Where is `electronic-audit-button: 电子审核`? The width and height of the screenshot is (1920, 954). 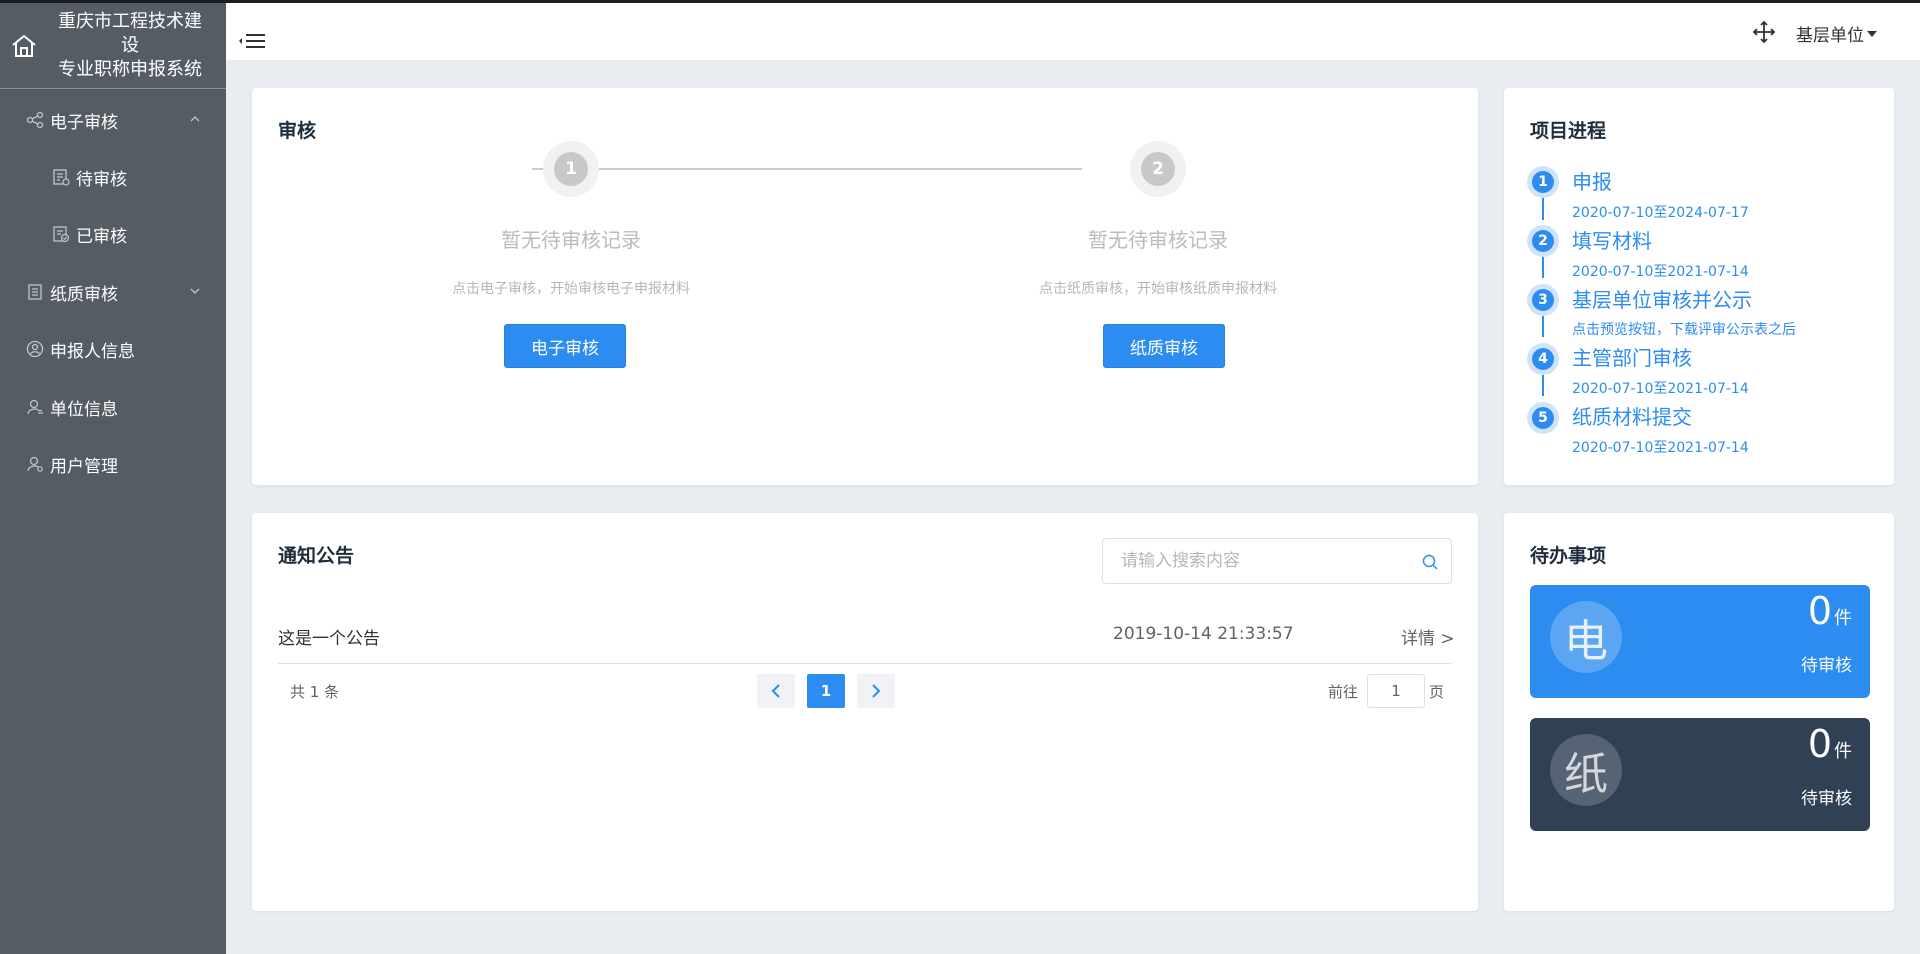
electronic-audit-button: 电子审核 is located at coordinates (565, 346).